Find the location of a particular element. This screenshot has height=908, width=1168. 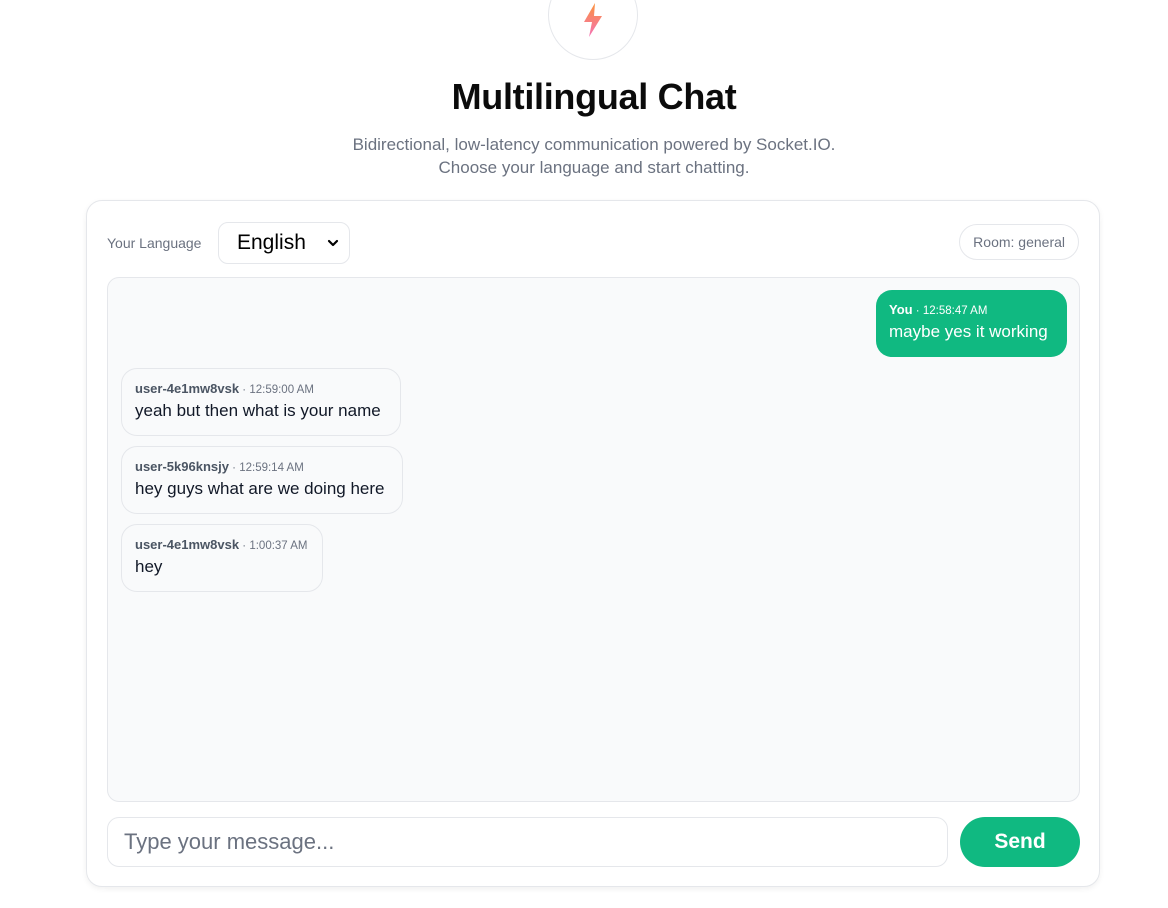

message-author: You is located at coordinates (901, 309).